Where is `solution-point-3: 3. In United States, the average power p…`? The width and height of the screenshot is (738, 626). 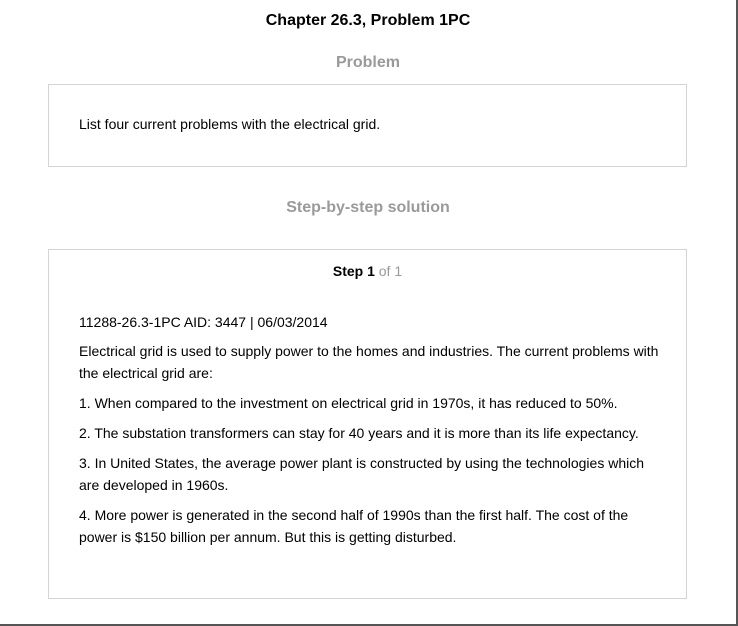
solution-point-3: 3. In United States, the average power p… is located at coordinates (362, 474).